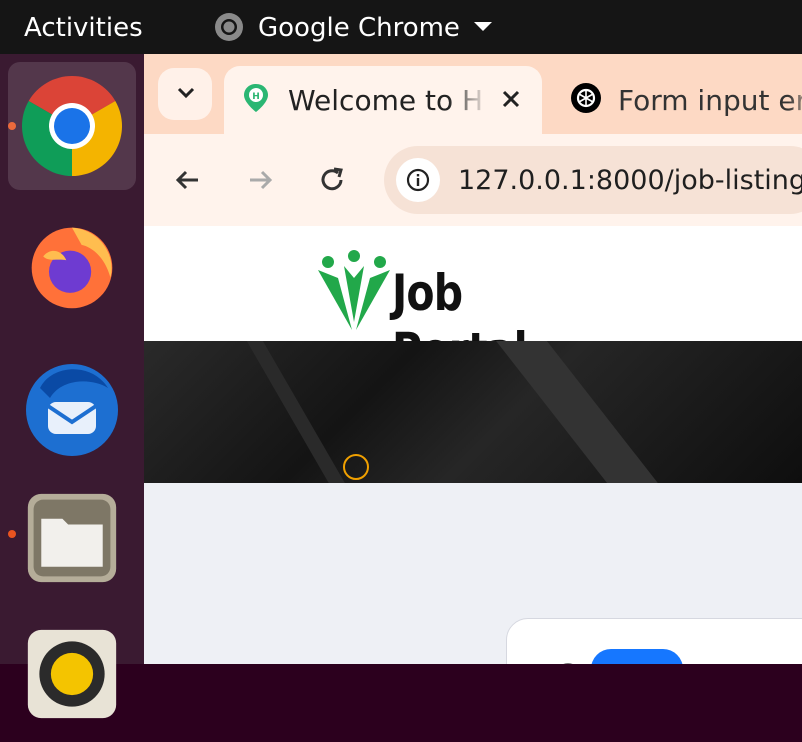 The image size is (802, 742). Describe the element at coordinates (83, 28) in the screenshot. I see `activities-button: Activities` at that location.